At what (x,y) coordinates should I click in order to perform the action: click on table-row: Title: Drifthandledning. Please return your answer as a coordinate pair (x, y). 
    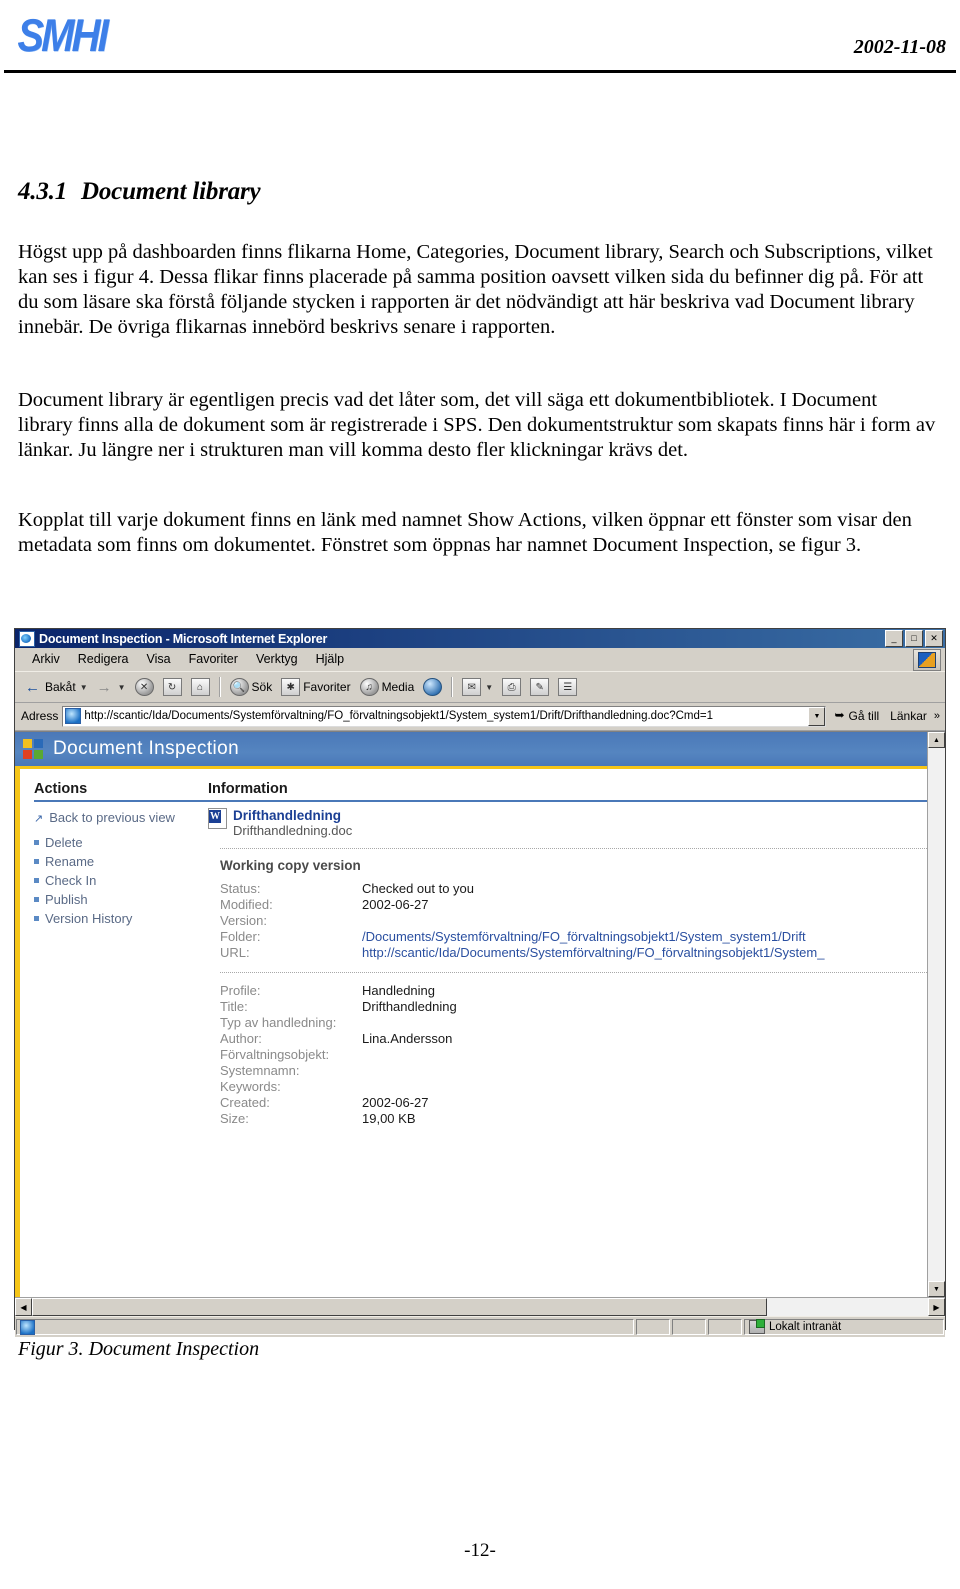
    Looking at the image, I should click on (577, 1006).